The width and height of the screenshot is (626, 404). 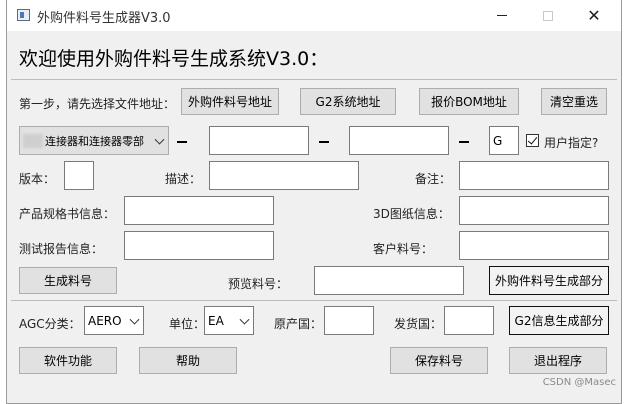 What do you see at coordinates (534, 245) in the screenshot?
I see `customer-pn-field` at bounding box center [534, 245].